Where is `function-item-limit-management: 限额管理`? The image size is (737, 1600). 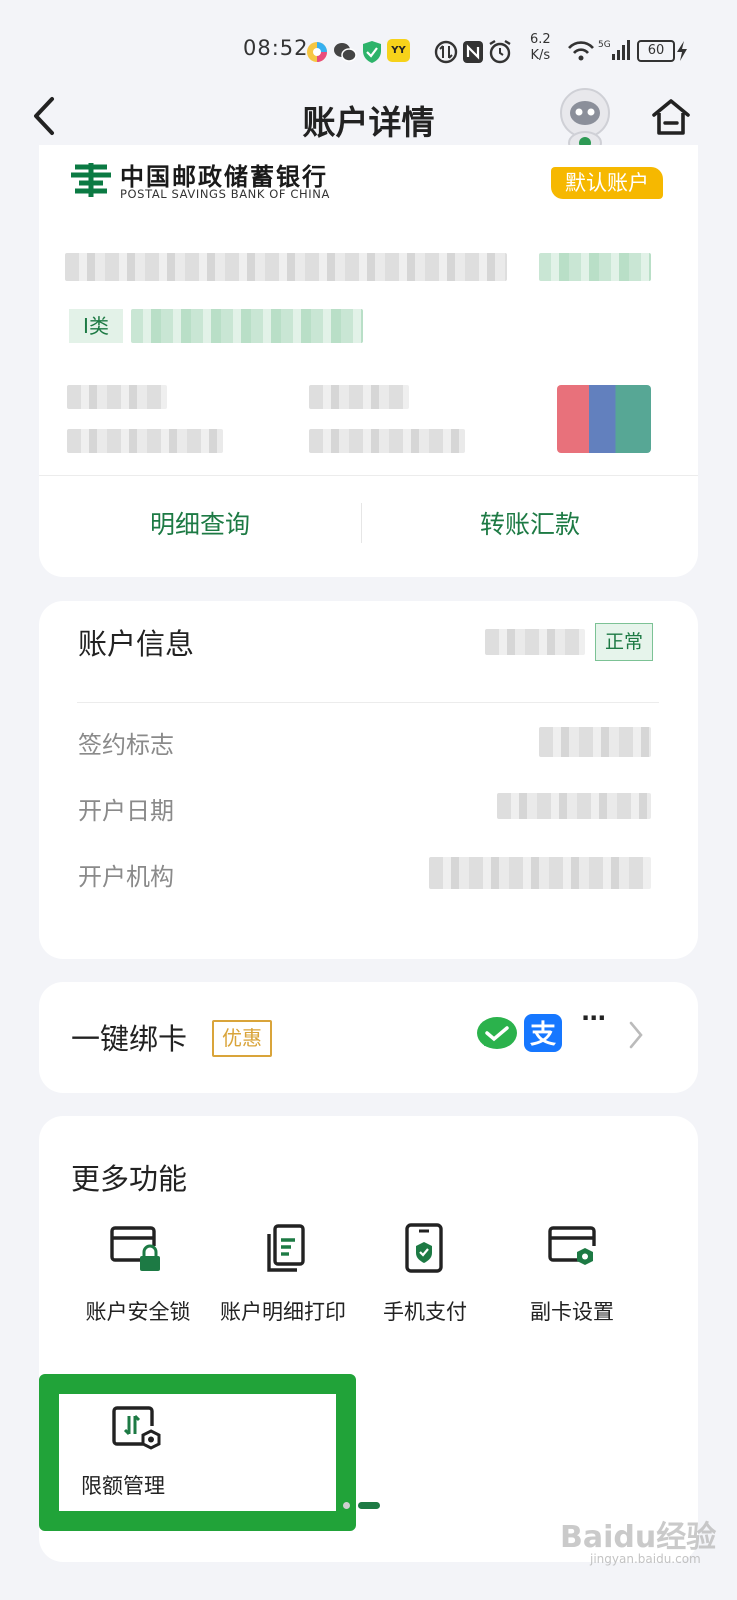
function-item-limit-management: 限额管理 is located at coordinates (178, 1449).